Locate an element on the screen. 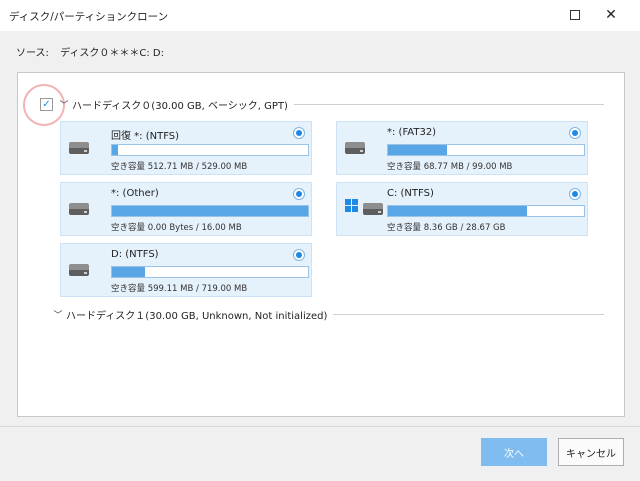  partition-name: *: (Other) is located at coordinates (135, 193).